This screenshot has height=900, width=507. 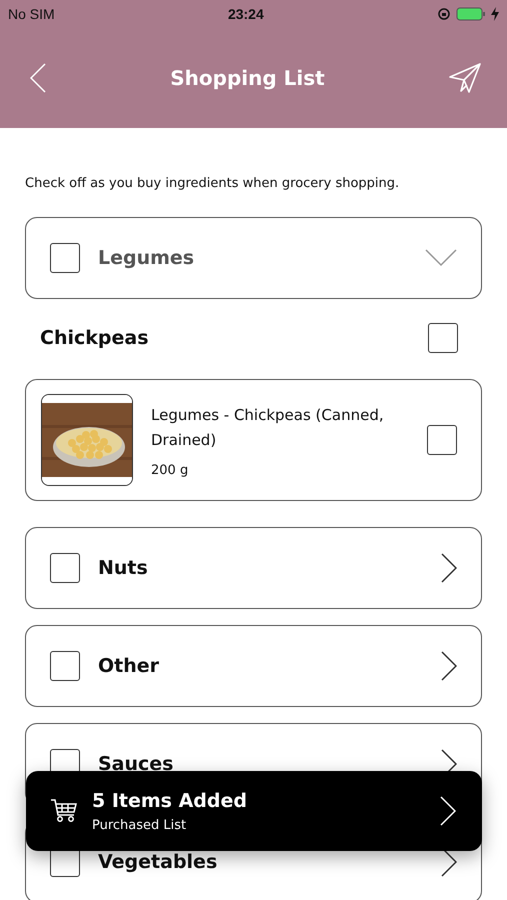 I want to click on ingredient-title: Legumes - Chickpeas (Canned, Drained), so click(x=268, y=427).